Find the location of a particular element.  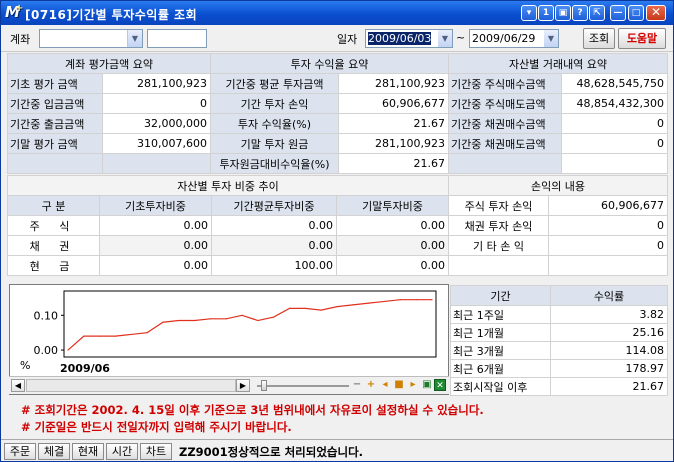

start-date-value: 2009/06/03 is located at coordinates (400, 38).